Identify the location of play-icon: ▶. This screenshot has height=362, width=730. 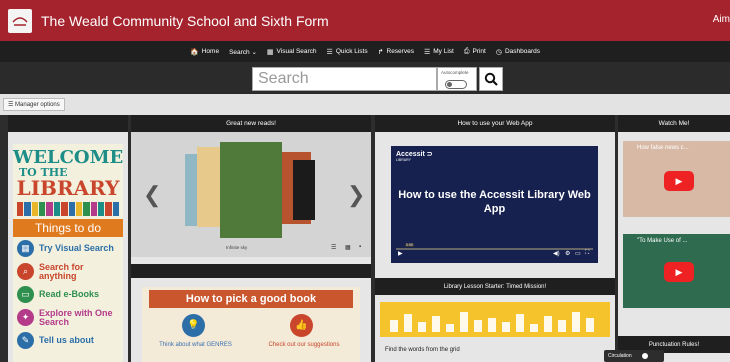
(400, 253).